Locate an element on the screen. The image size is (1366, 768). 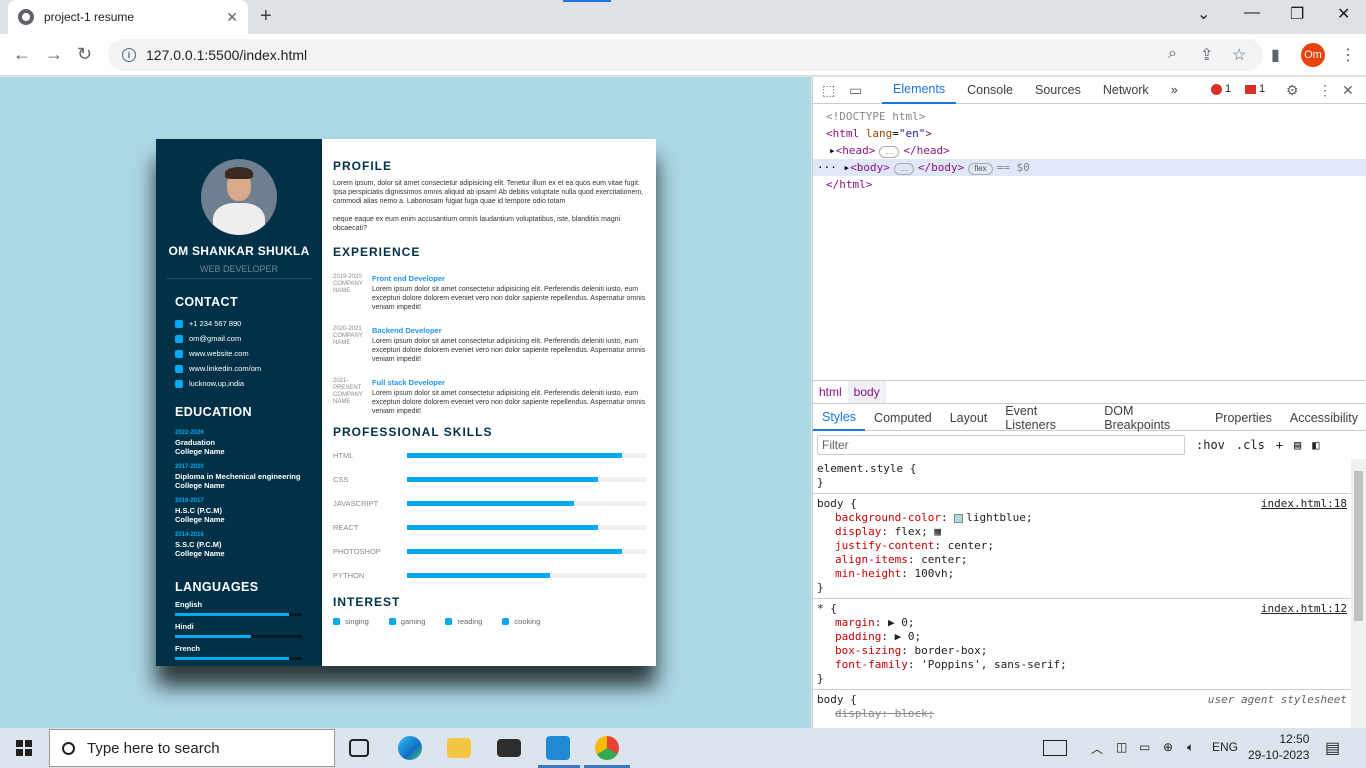
styles-filter-input: Filter is located at coordinates (1001, 445).